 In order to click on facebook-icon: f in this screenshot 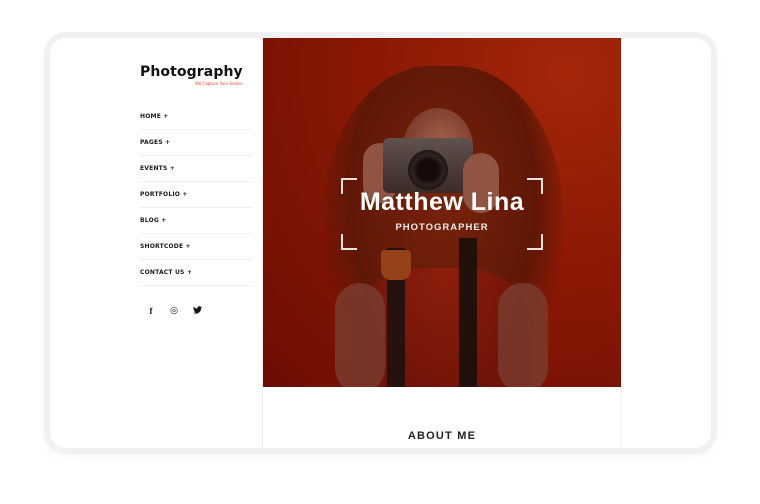, I will do `click(151, 311)`.